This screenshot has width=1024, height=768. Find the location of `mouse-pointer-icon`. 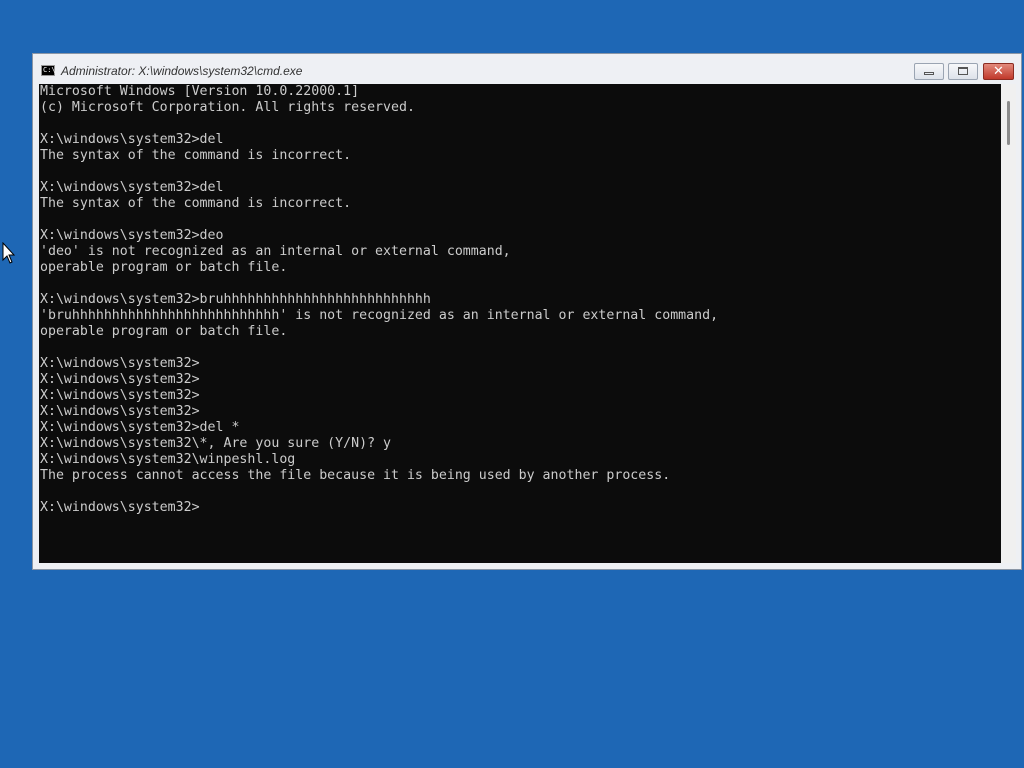

mouse-pointer-icon is located at coordinates (9, 253).